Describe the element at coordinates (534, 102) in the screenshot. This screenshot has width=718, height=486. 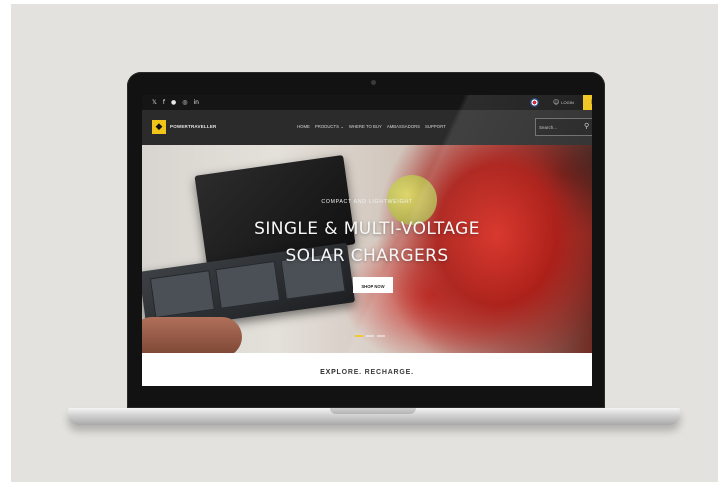
I see `uk-flag-icon` at that location.